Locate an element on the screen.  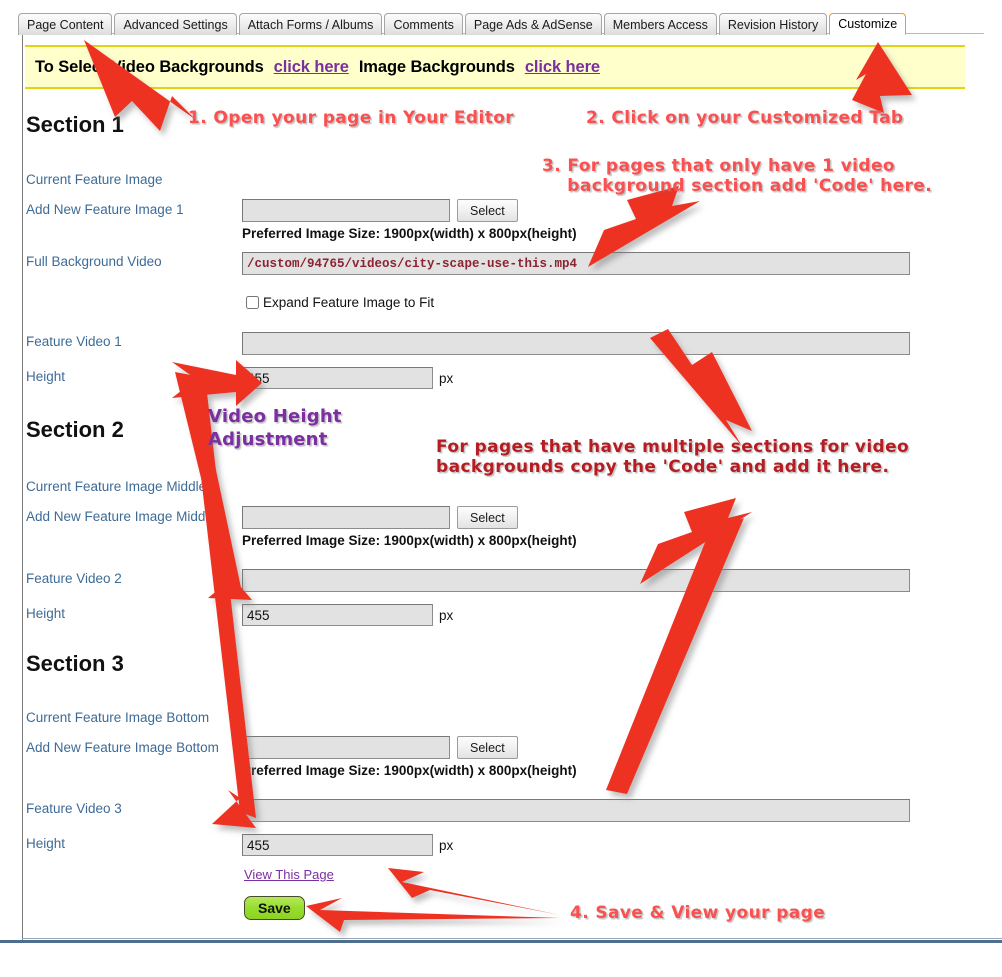
section-2-current-image-row: Current Feature Image Middle is located at coordinates (116, 486).